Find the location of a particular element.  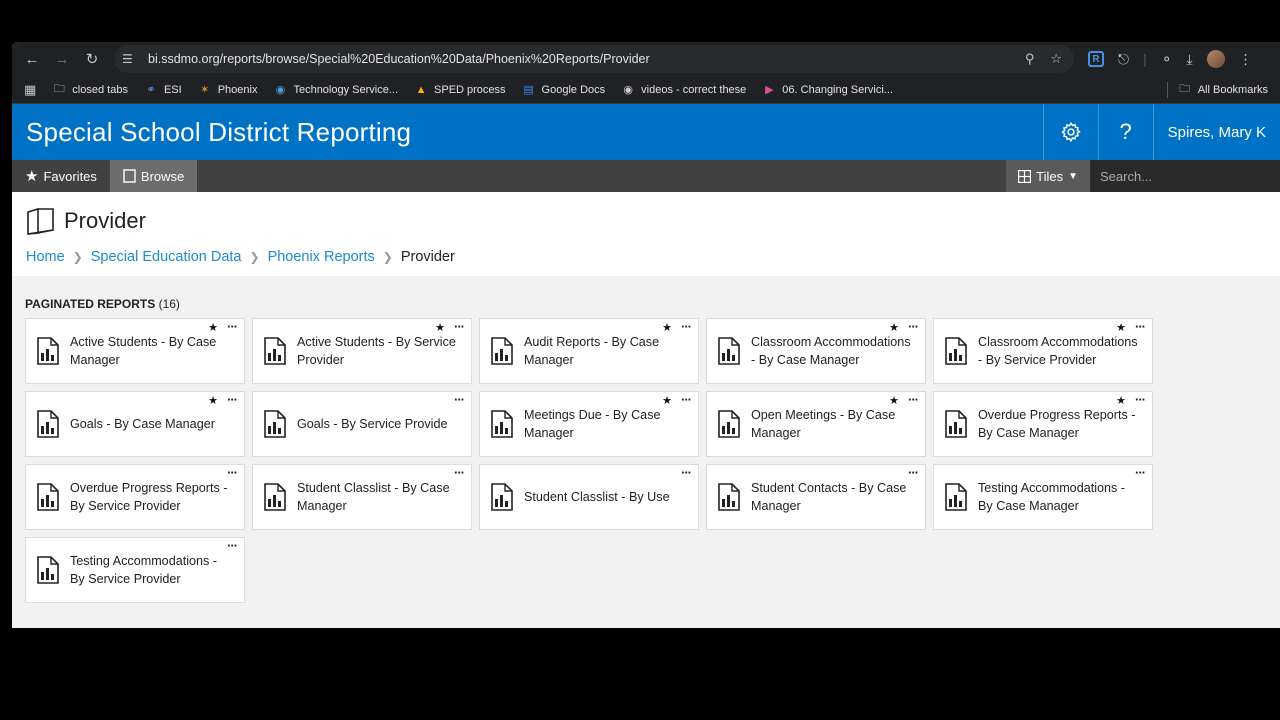

report-tile: Open Meetings - By Case Manager ★ ··· is located at coordinates (816, 424).